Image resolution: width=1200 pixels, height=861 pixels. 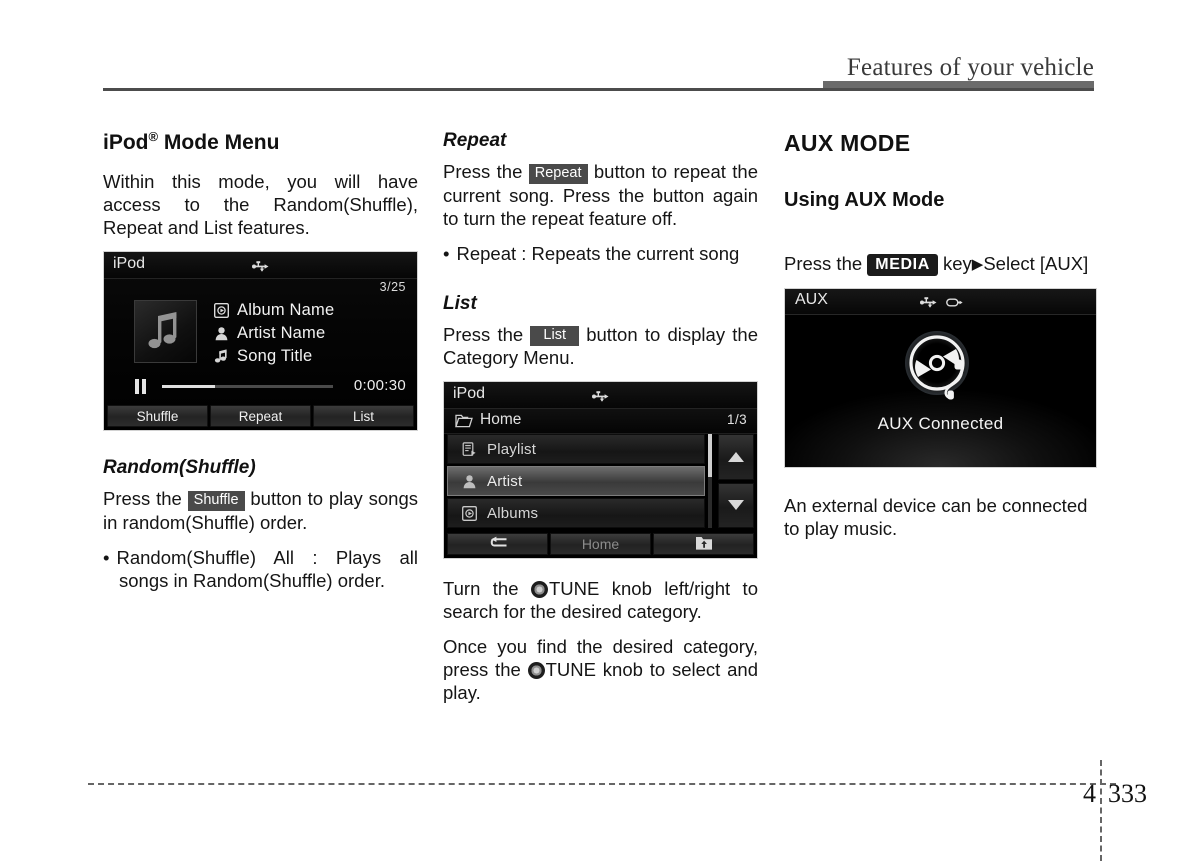 What do you see at coordinates (576, 449) in the screenshot?
I see `list-item-playlist: Playlist` at bounding box center [576, 449].